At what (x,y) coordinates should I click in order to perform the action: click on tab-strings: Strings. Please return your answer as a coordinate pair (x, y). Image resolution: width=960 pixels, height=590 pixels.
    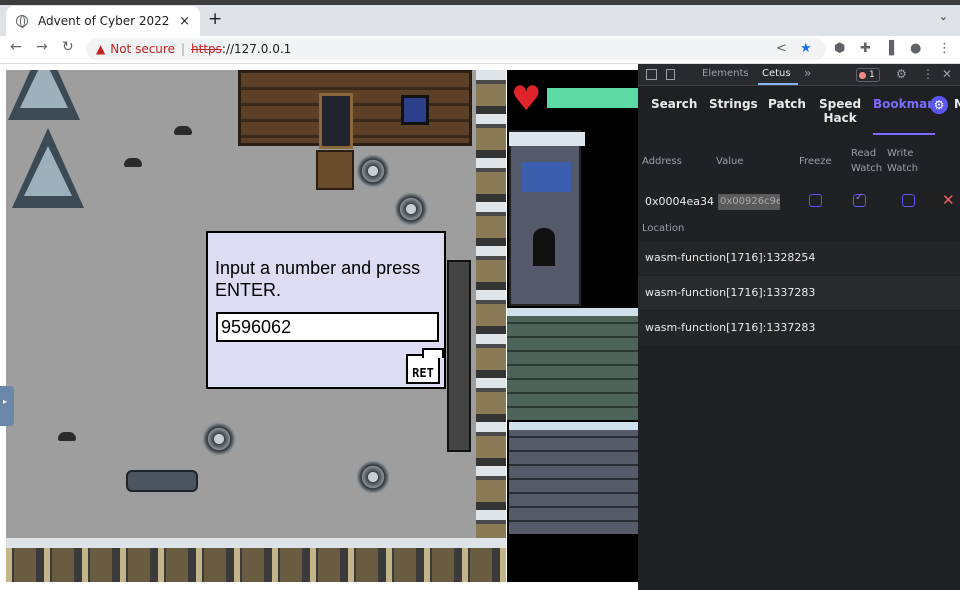
    Looking at the image, I should click on (733, 104).